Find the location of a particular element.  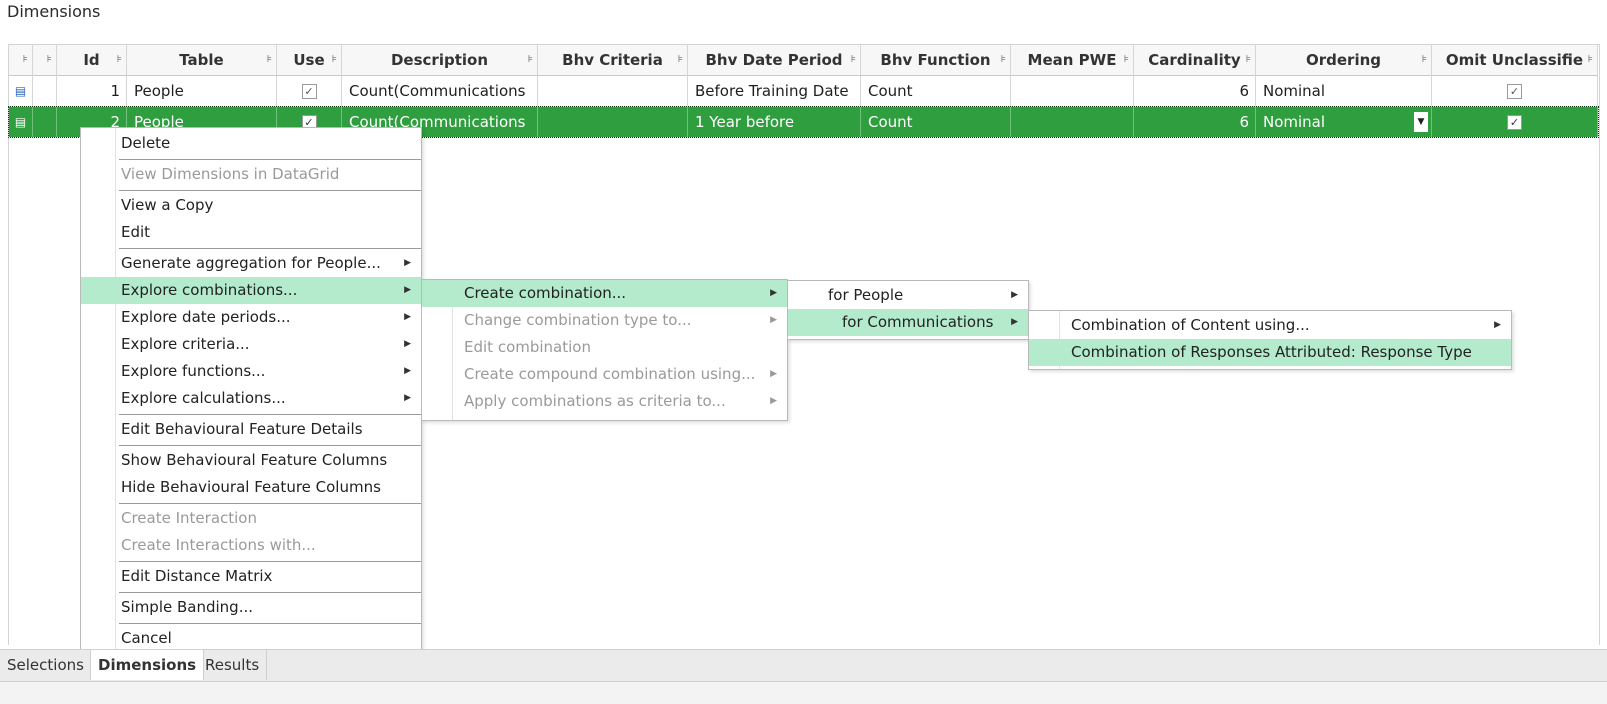

submenu-create-combination: for People ▶ for Communications ▶ is located at coordinates (908, 310).